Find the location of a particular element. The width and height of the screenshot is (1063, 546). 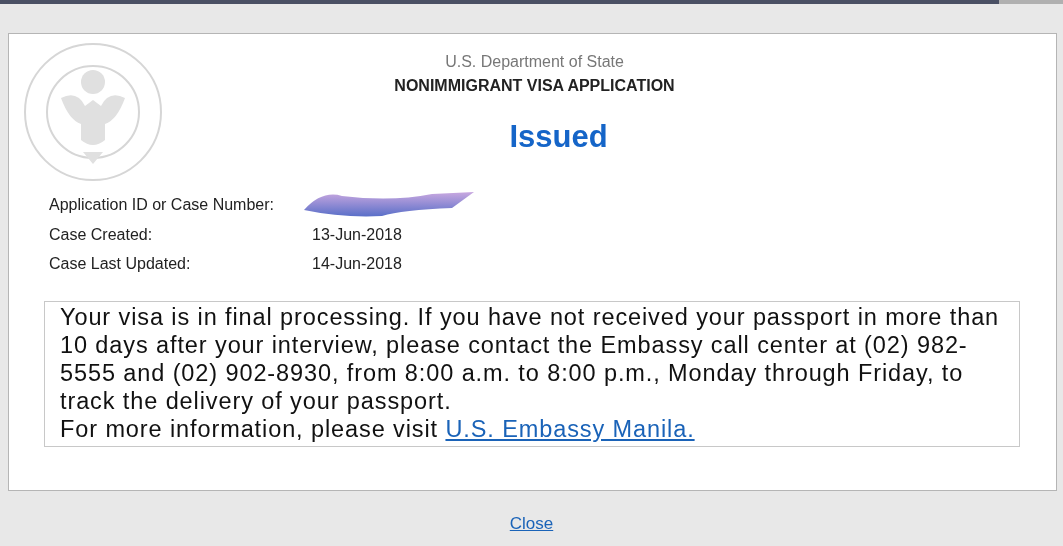

close-link: Close is located at coordinates (531, 523).